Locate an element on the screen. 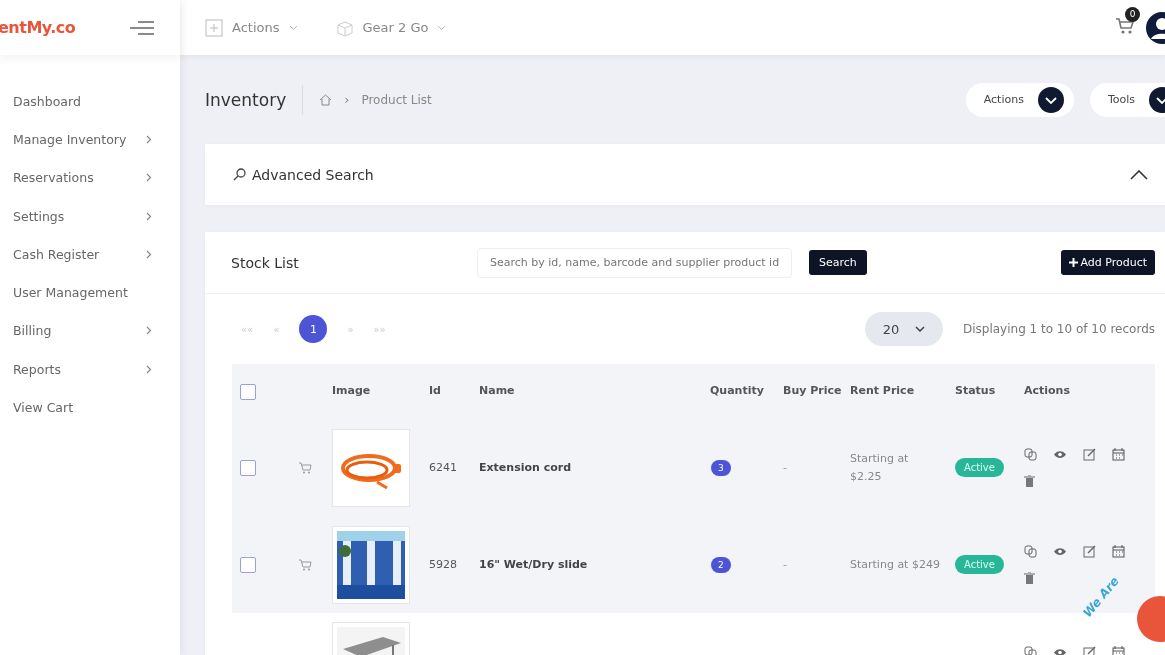 The height and width of the screenshot is (655, 1165). rent-price: Starting at $2.25 is located at coordinates (880, 468).